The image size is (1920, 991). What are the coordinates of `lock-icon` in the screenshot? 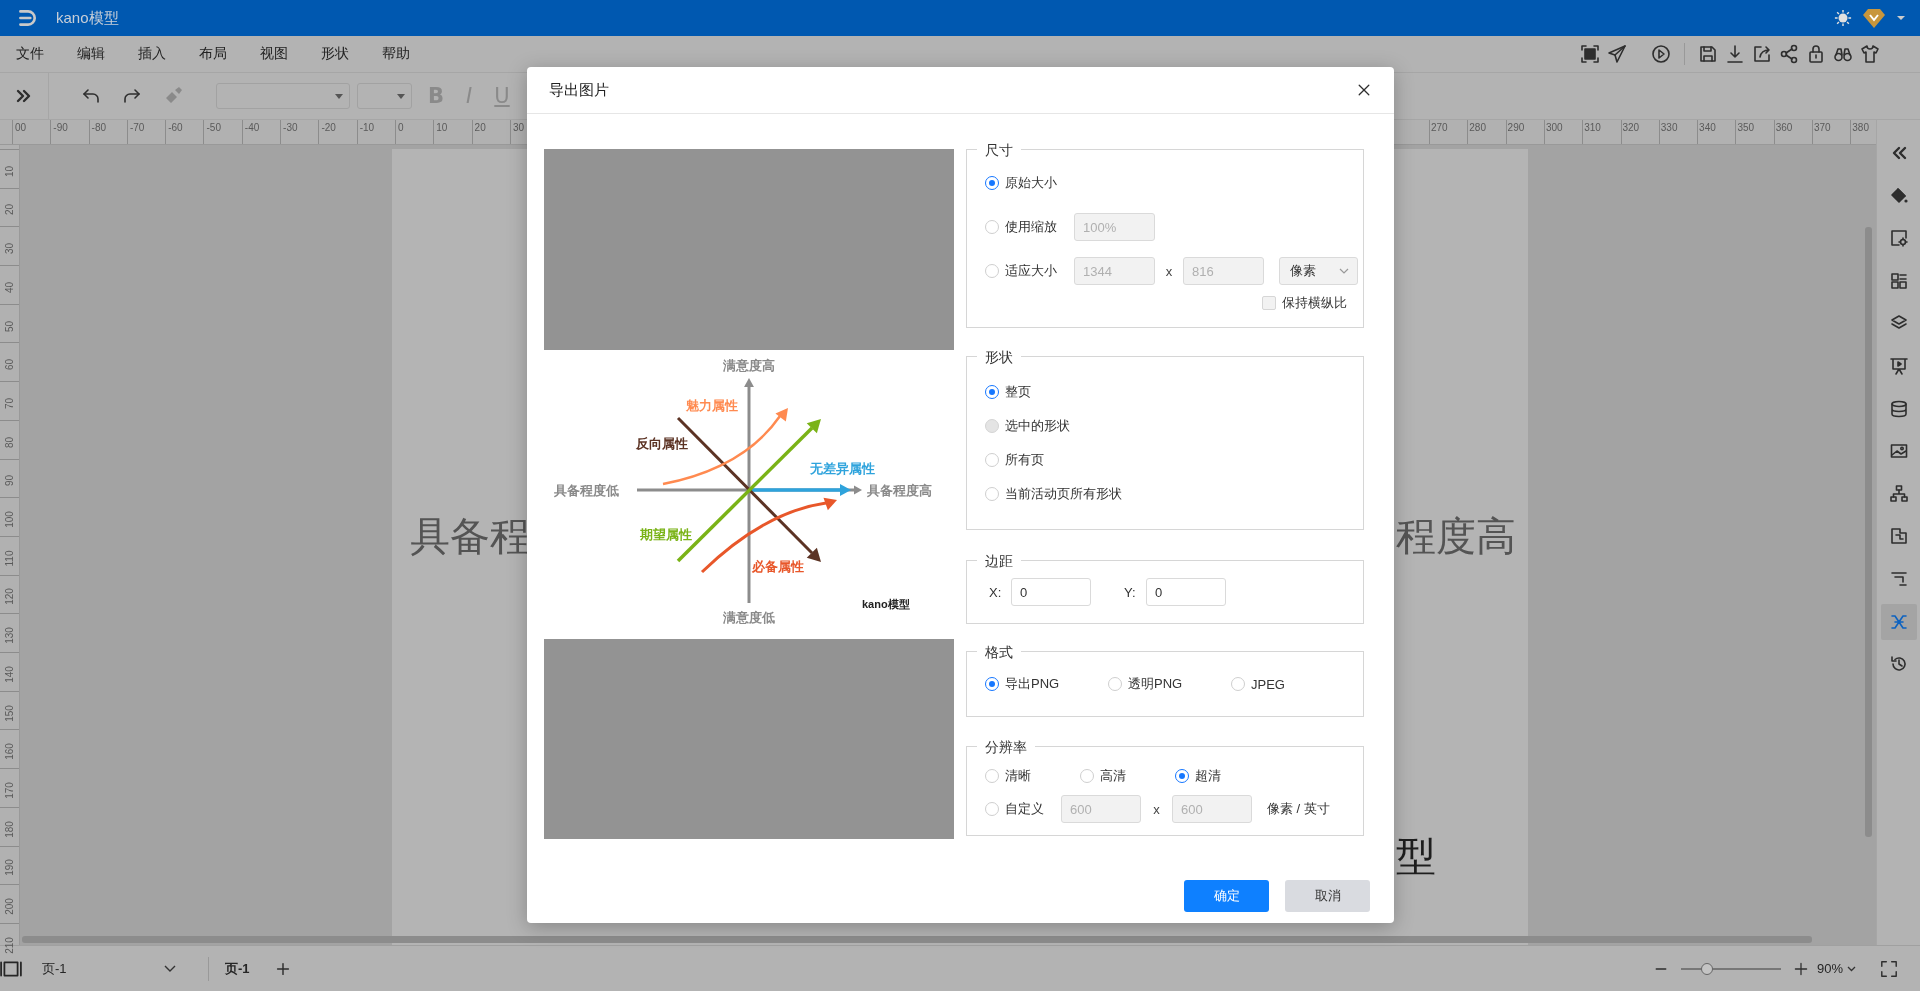 It's located at (1816, 54).